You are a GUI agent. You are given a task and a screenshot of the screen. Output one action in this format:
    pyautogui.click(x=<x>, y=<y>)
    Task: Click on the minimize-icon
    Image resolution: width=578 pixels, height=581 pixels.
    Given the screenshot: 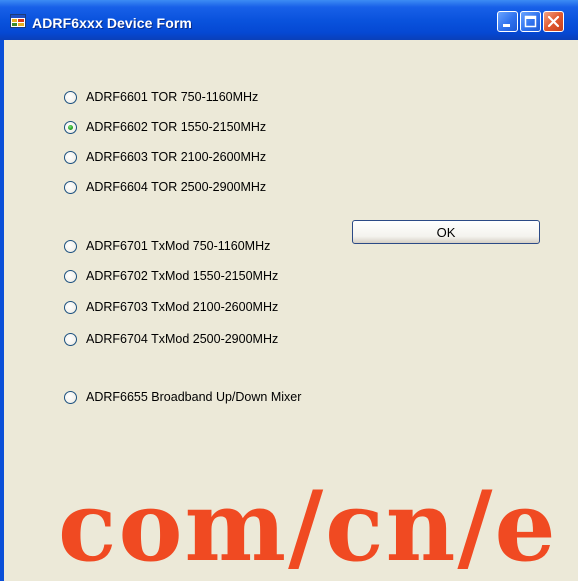 What is the action you would take?
    pyautogui.click(x=506, y=25)
    